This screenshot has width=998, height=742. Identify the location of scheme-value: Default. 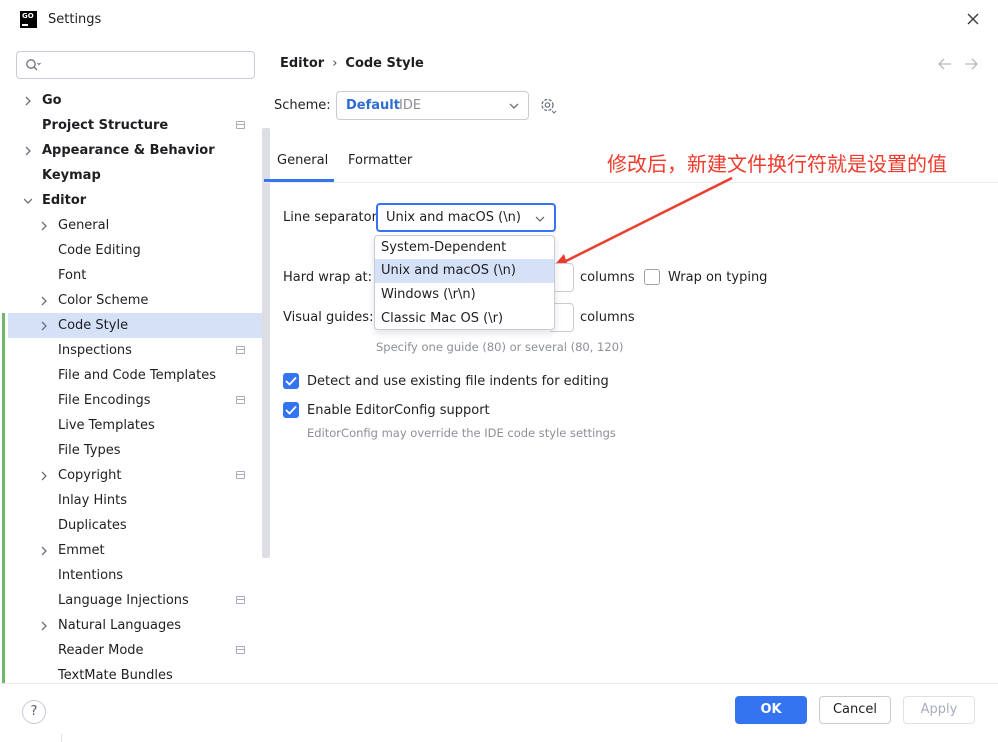
(373, 105).